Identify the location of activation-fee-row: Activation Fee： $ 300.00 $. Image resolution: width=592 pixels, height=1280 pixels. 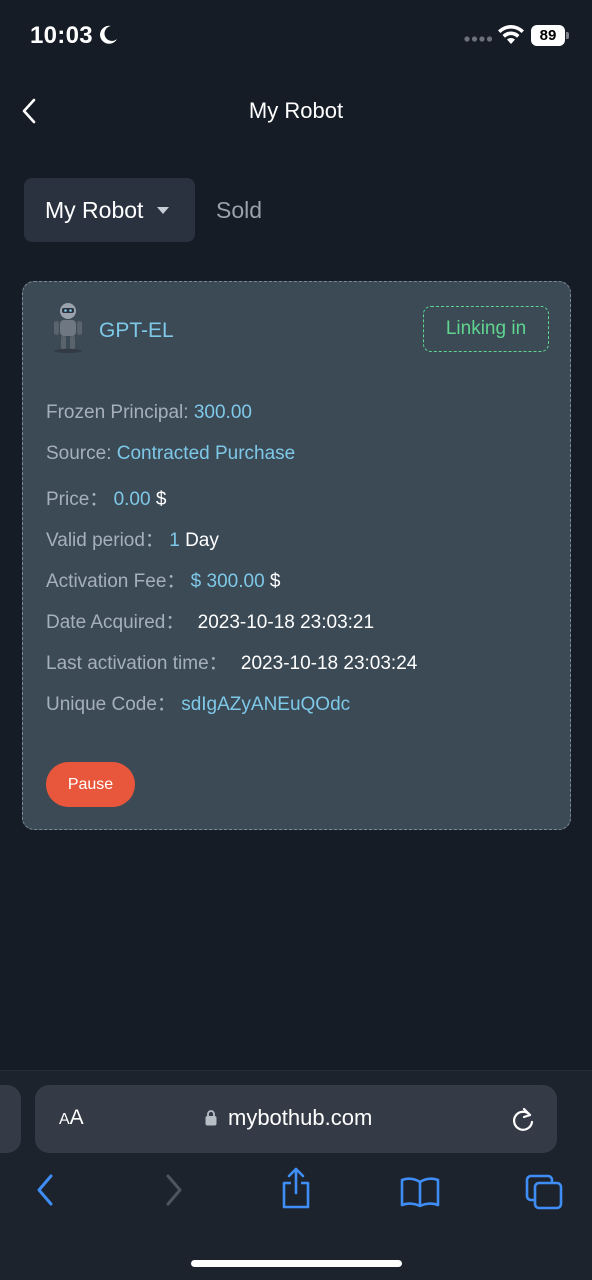
(163, 579).